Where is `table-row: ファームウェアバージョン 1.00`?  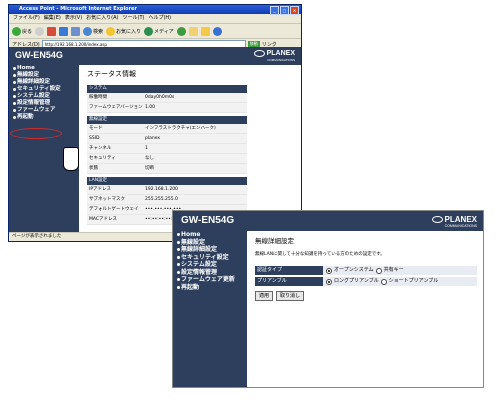 table-row: ファームウェアバージョン 1.00 is located at coordinates (167, 108).